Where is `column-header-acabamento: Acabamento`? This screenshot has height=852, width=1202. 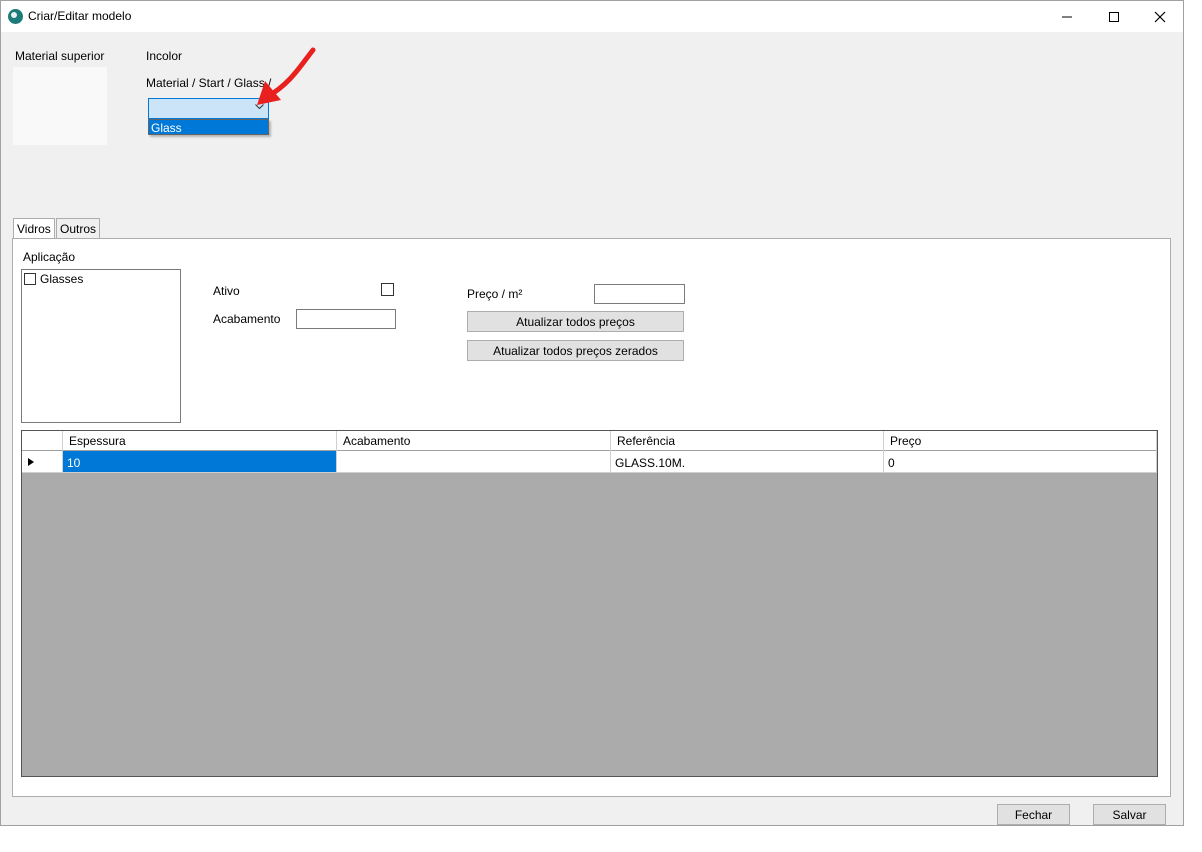
column-header-acabamento: Acabamento is located at coordinates (474, 441).